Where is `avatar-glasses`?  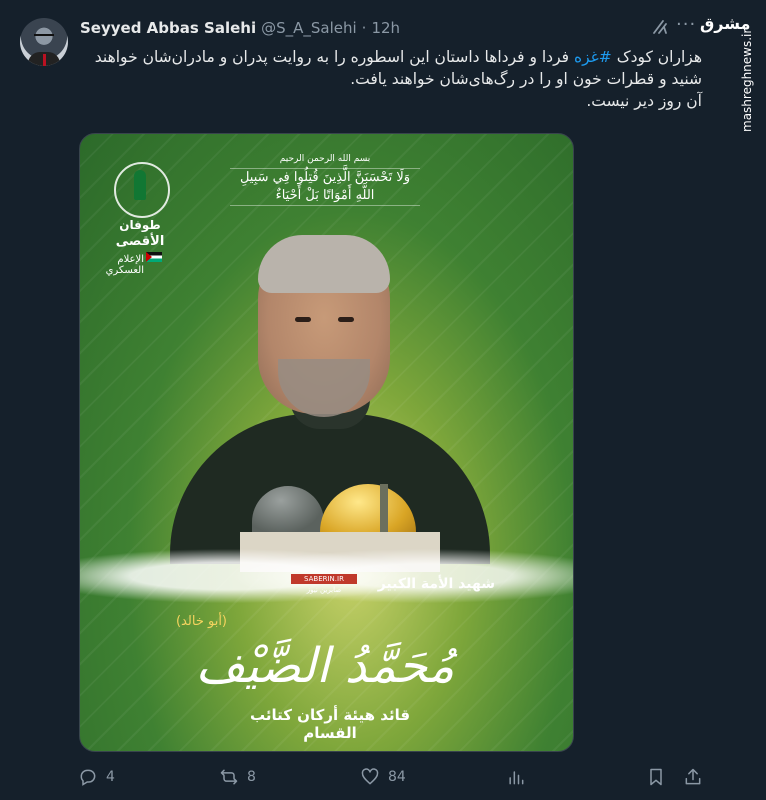
avatar-glasses is located at coordinates (44, 37).